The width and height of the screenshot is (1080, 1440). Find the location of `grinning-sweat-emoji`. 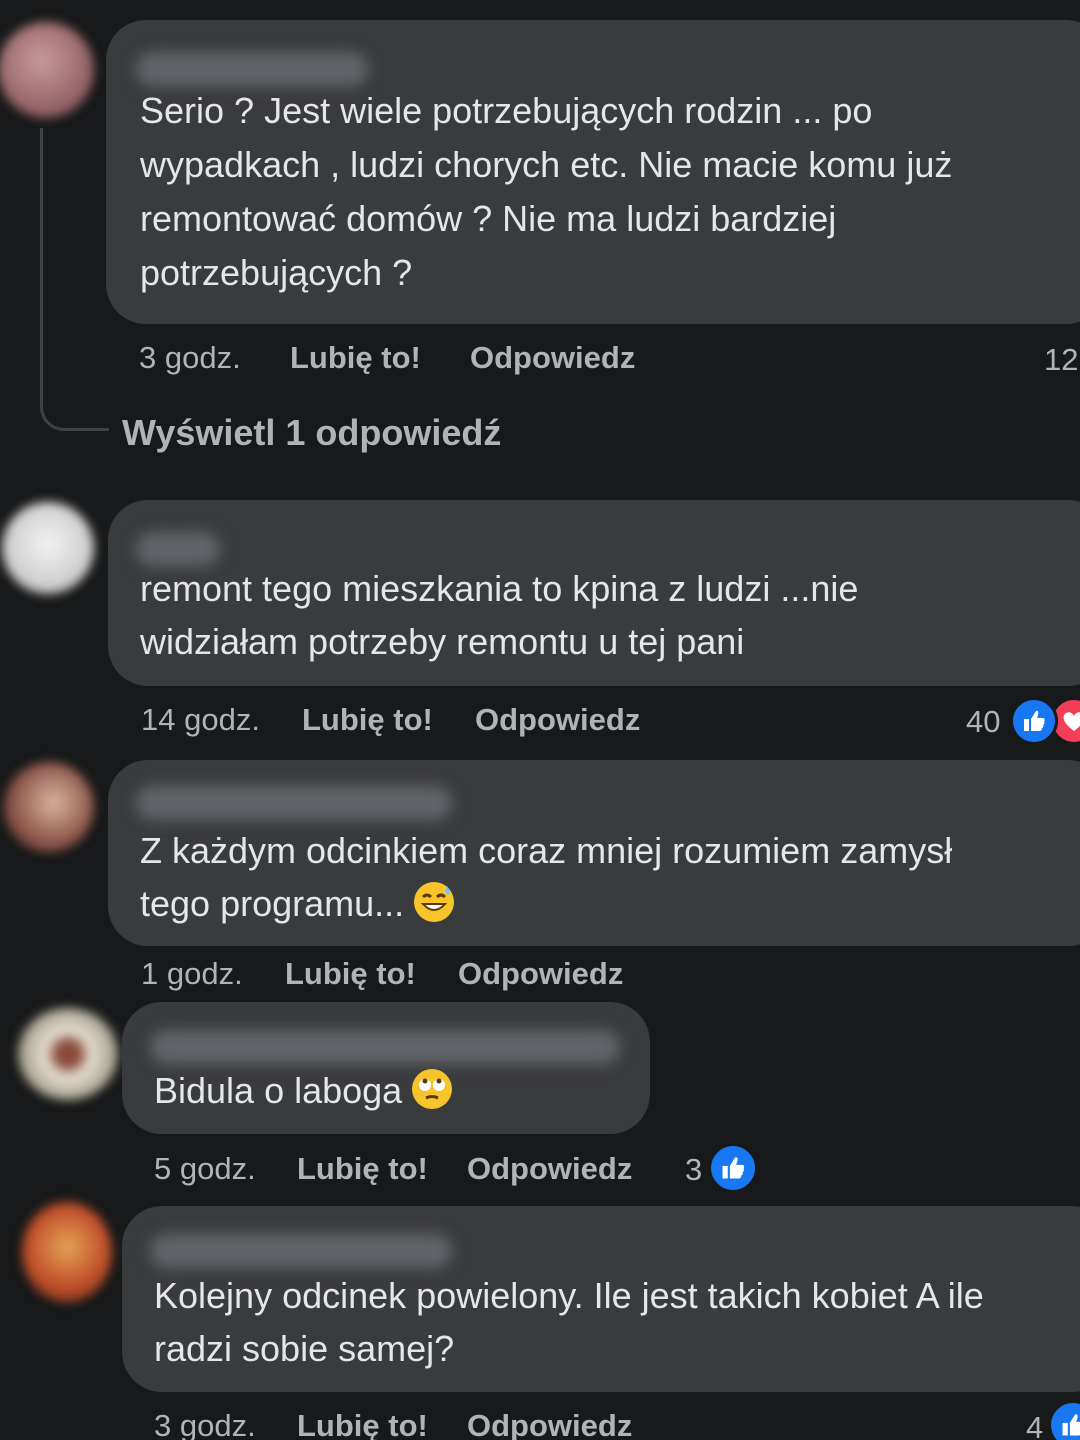

grinning-sweat-emoji is located at coordinates (434, 902).